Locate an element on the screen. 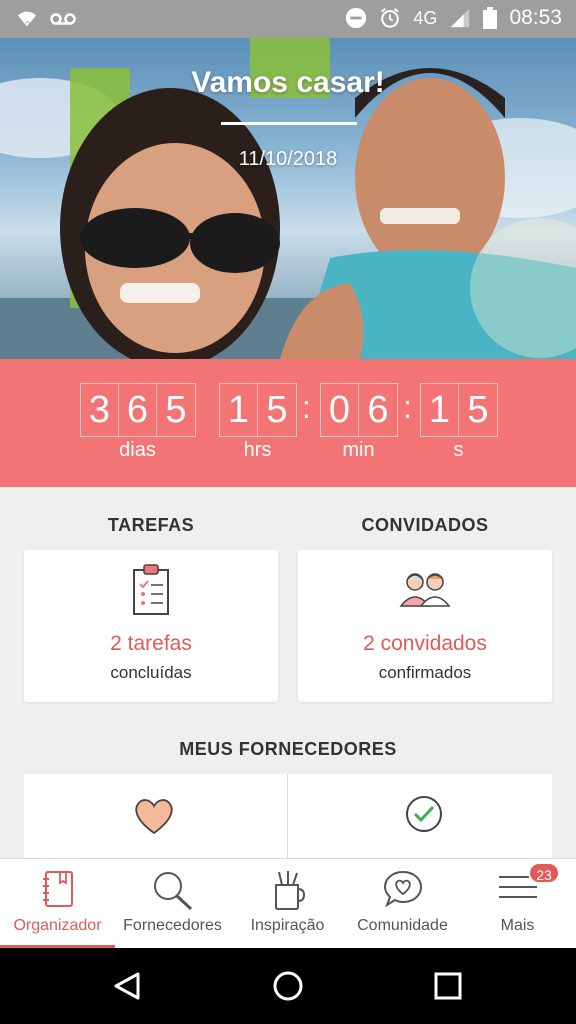  notebook-icon is located at coordinates (57, 889).